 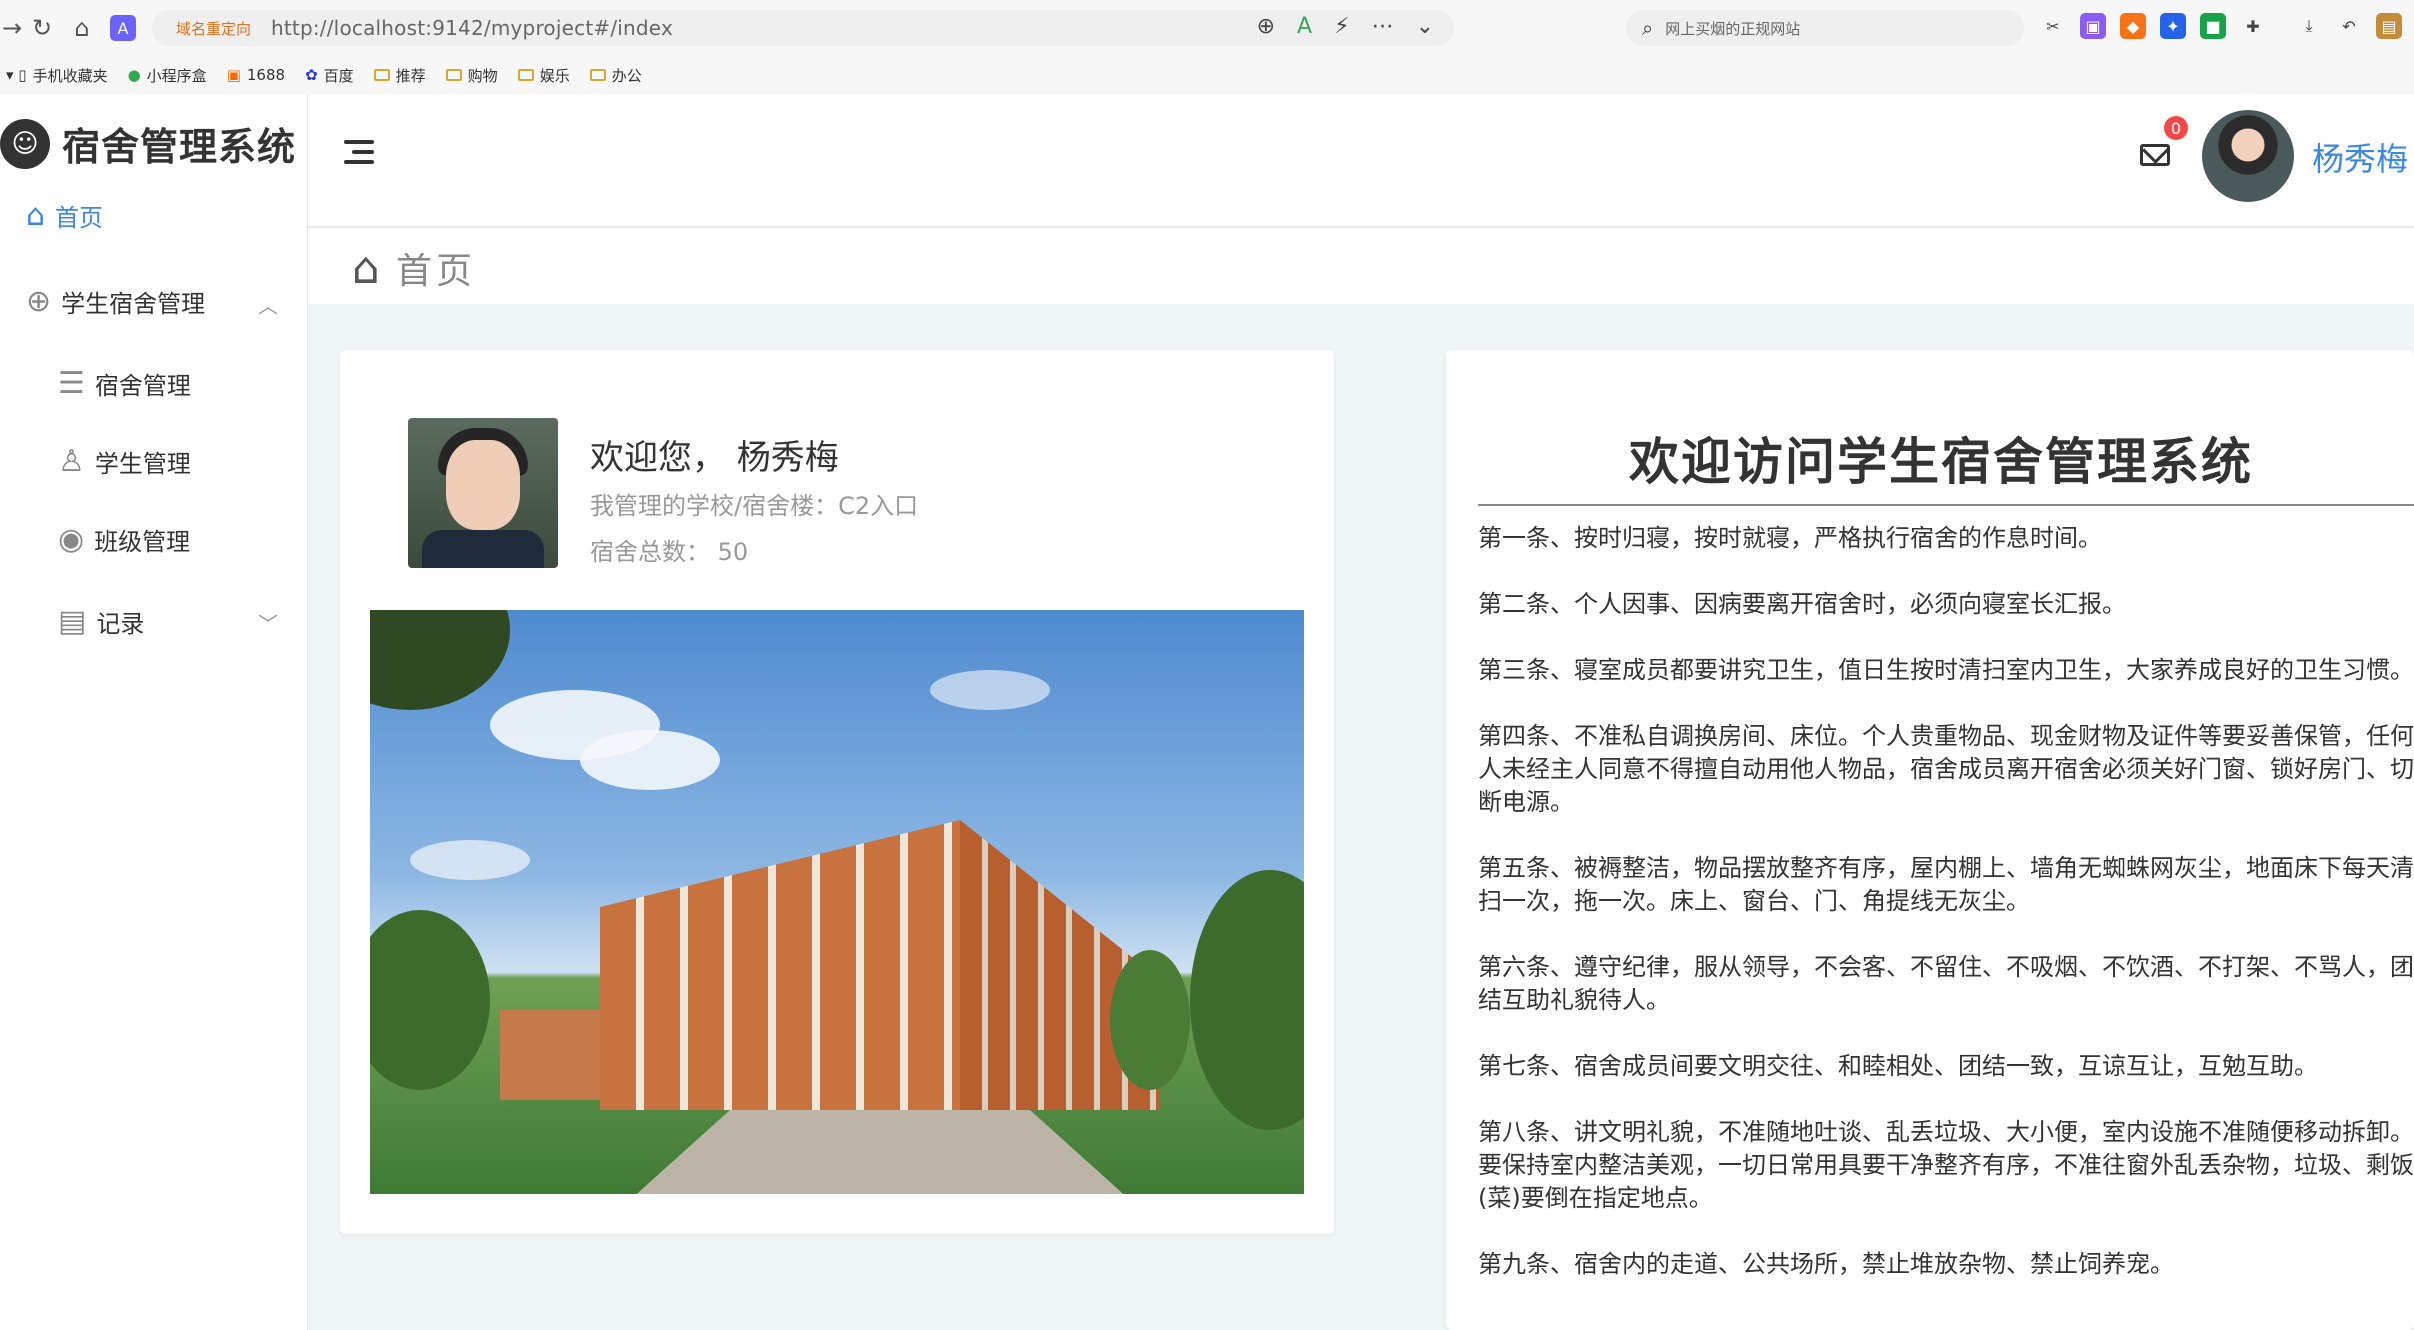 I want to click on rules-title: 欢迎访问学生宿舍管理系统, so click(x=1941, y=462).